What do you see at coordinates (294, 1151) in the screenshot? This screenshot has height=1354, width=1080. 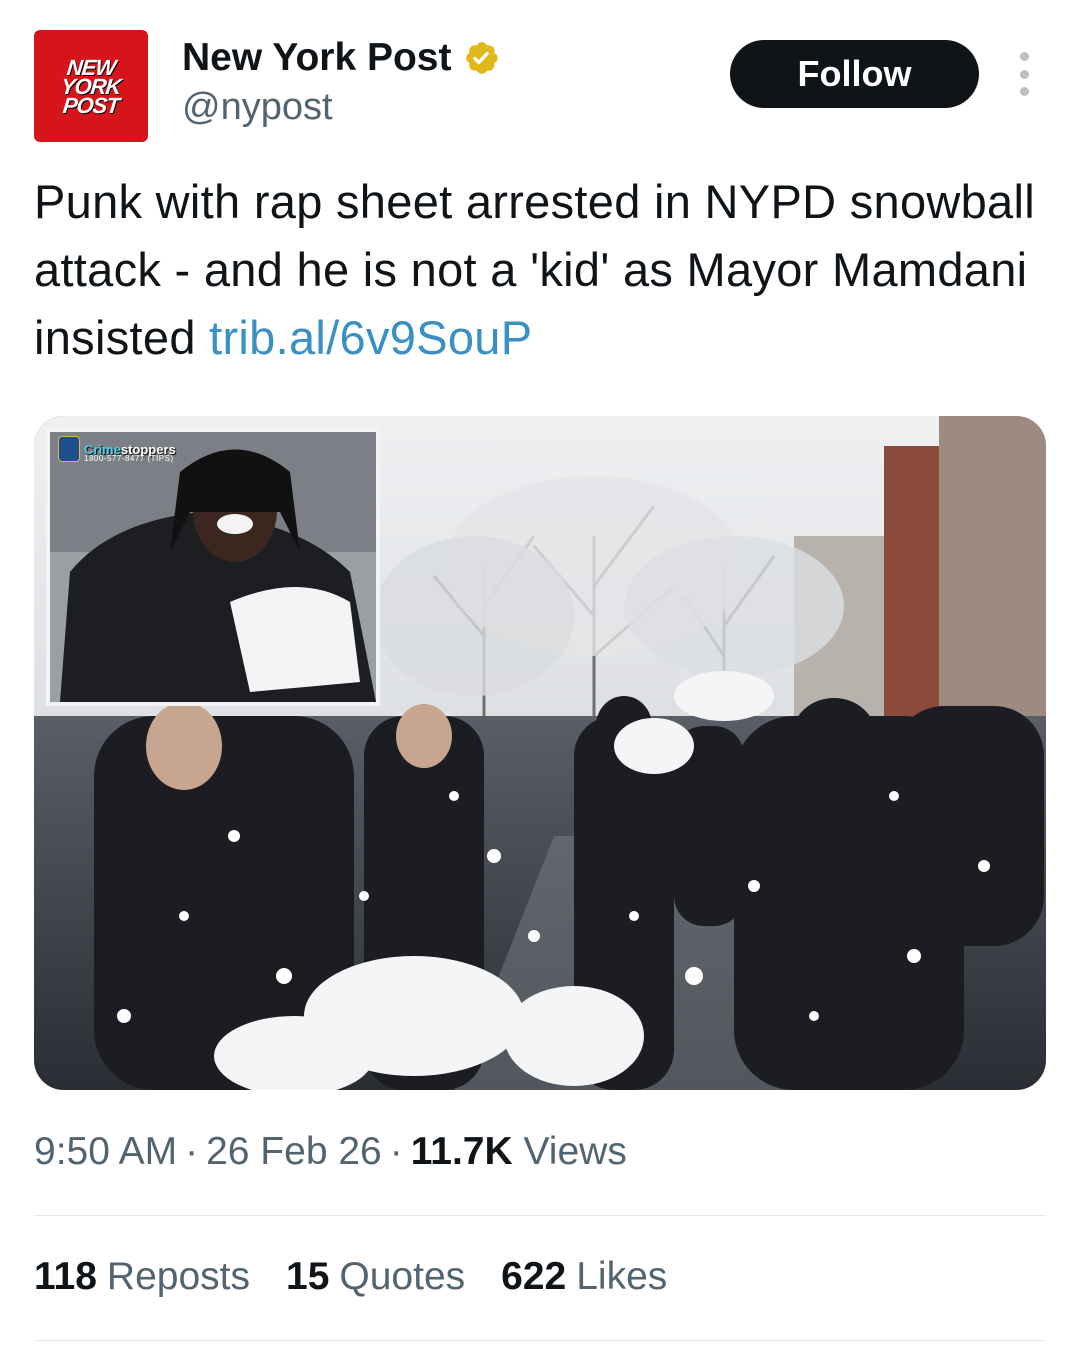 I see `tweet-date: 26 Feb 26` at bounding box center [294, 1151].